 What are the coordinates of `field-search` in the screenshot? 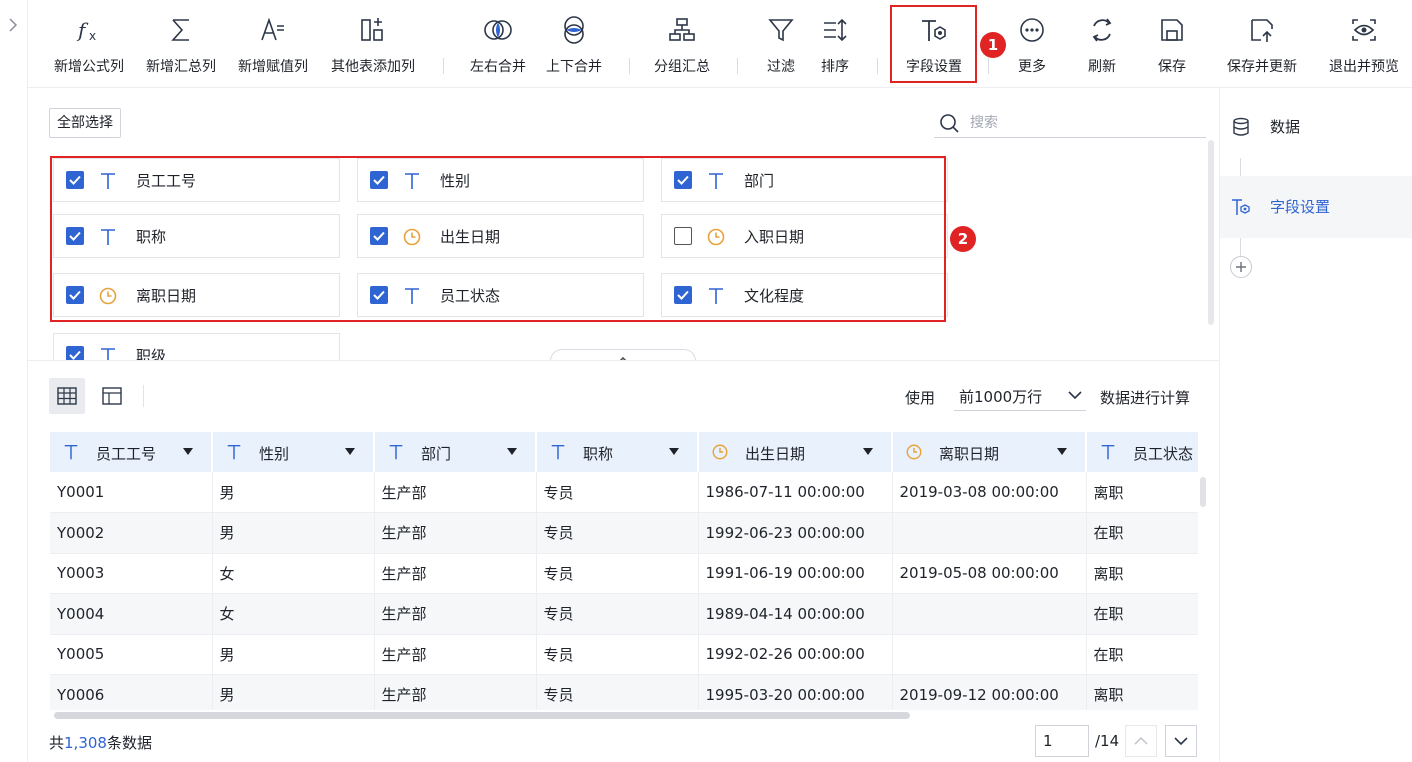 It's located at (1070, 123).